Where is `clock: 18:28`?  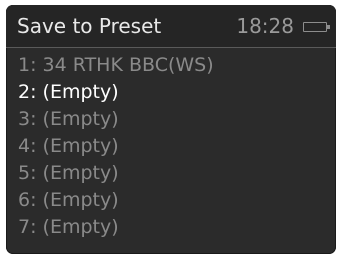 clock: 18:28 is located at coordinates (265, 26).